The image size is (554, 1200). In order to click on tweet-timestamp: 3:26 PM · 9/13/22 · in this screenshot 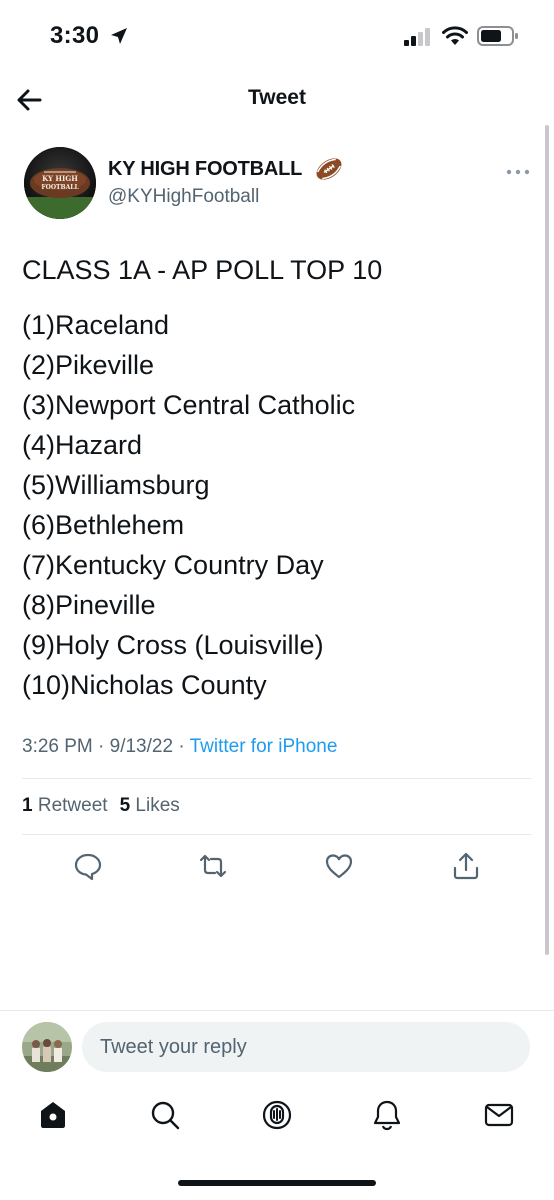, I will do `click(106, 746)`.